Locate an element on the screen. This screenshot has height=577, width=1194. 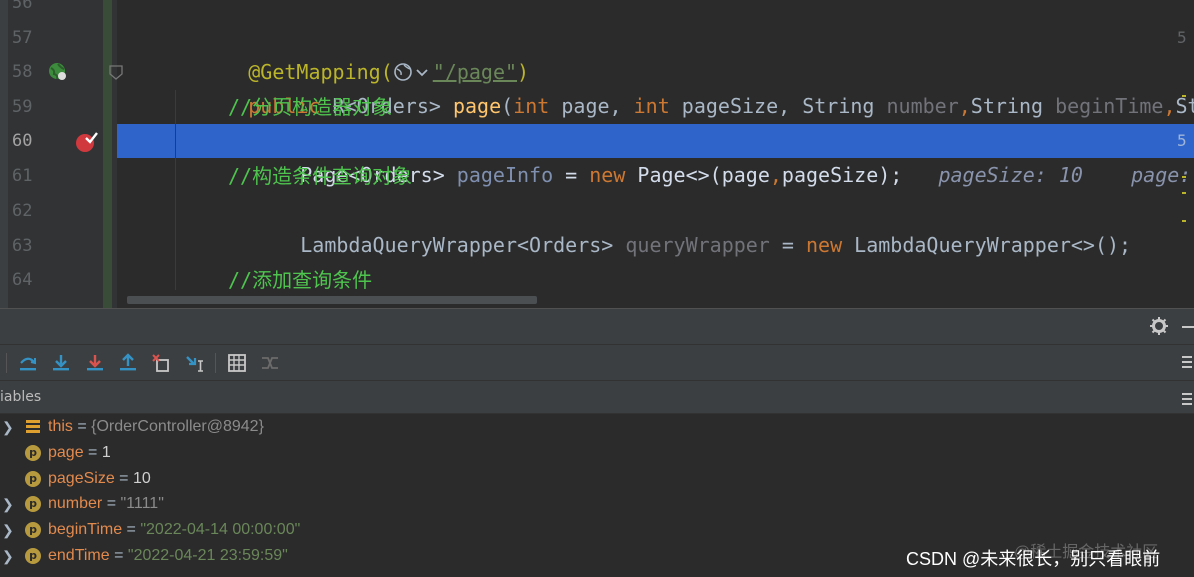
line-number: 59 is located at coordinates (22, 107).